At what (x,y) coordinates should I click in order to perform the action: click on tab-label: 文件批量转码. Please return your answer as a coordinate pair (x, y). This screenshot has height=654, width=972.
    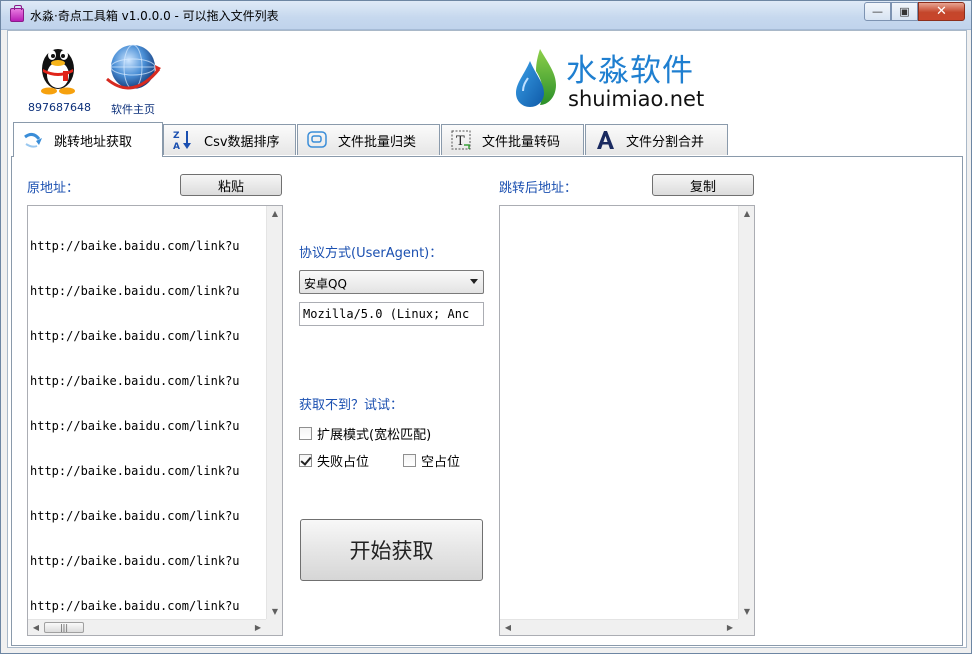
    Looking at the image, I should click on (521, 142).